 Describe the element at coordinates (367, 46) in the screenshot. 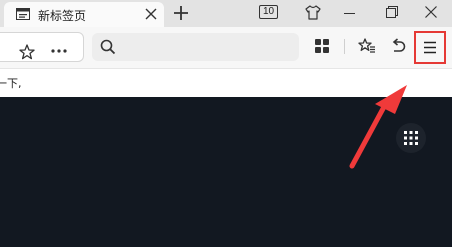

I see `favorites-icon` at that location.